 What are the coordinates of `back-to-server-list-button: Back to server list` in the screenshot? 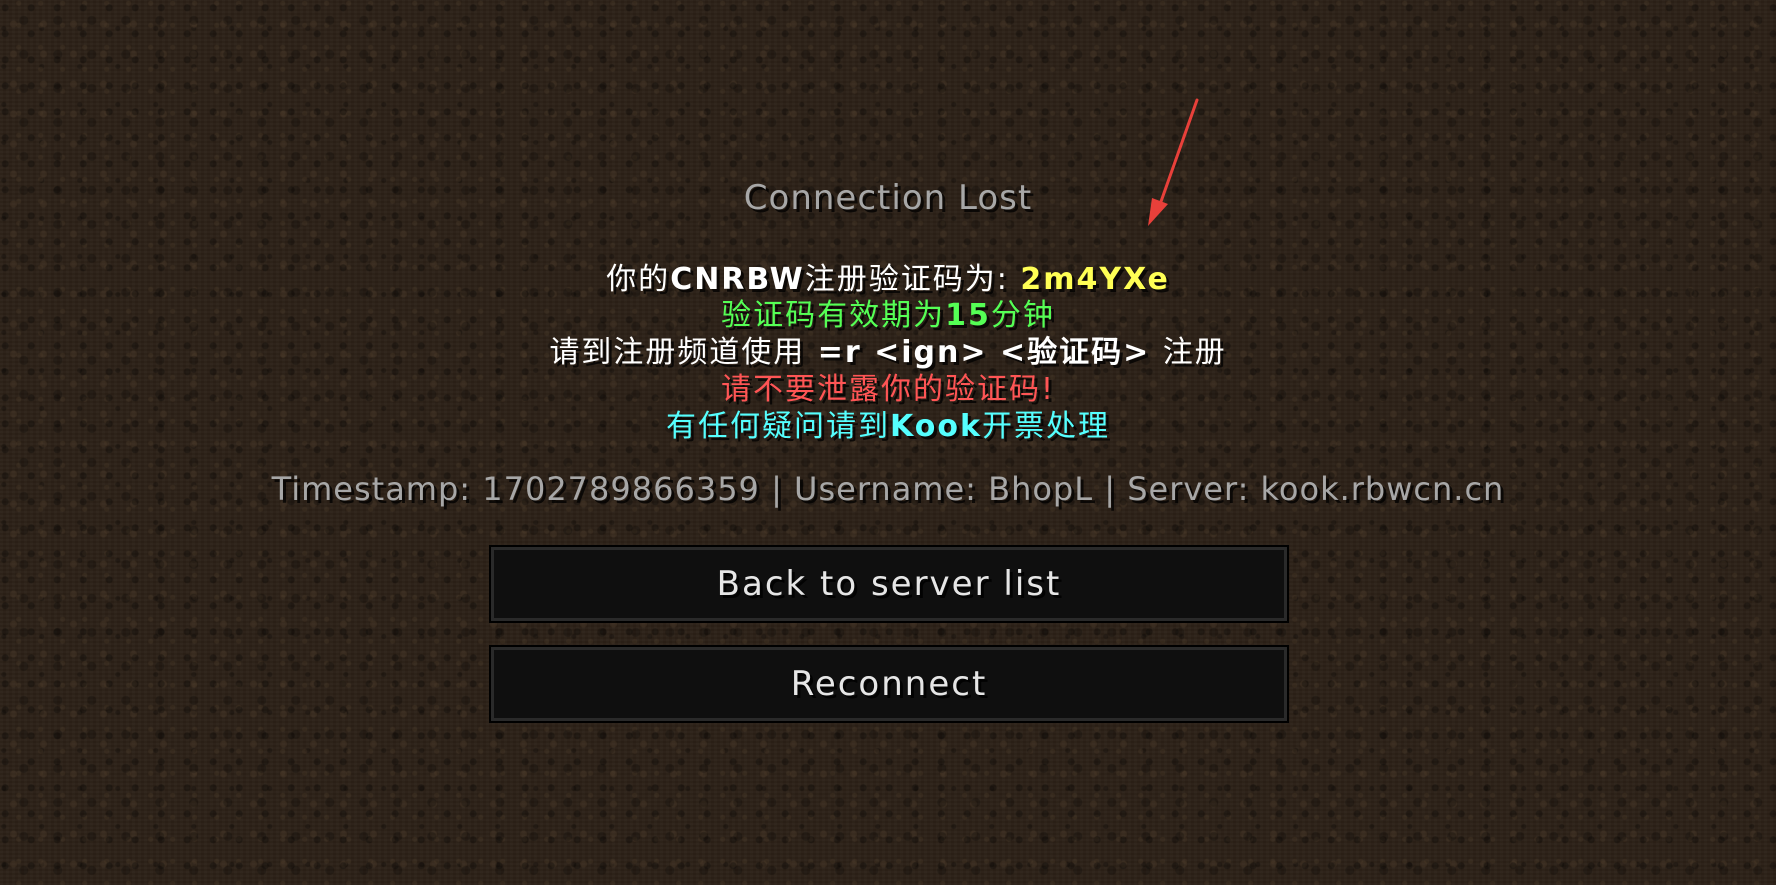 It's located at (889, 584).